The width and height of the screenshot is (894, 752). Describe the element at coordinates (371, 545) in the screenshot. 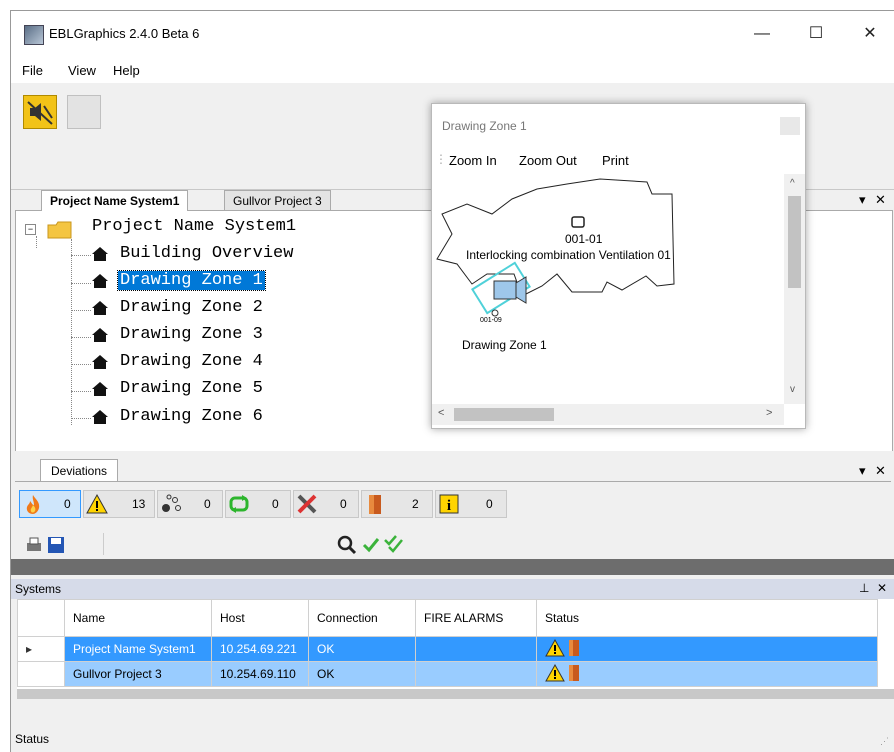

I see `check-icon` at that location.